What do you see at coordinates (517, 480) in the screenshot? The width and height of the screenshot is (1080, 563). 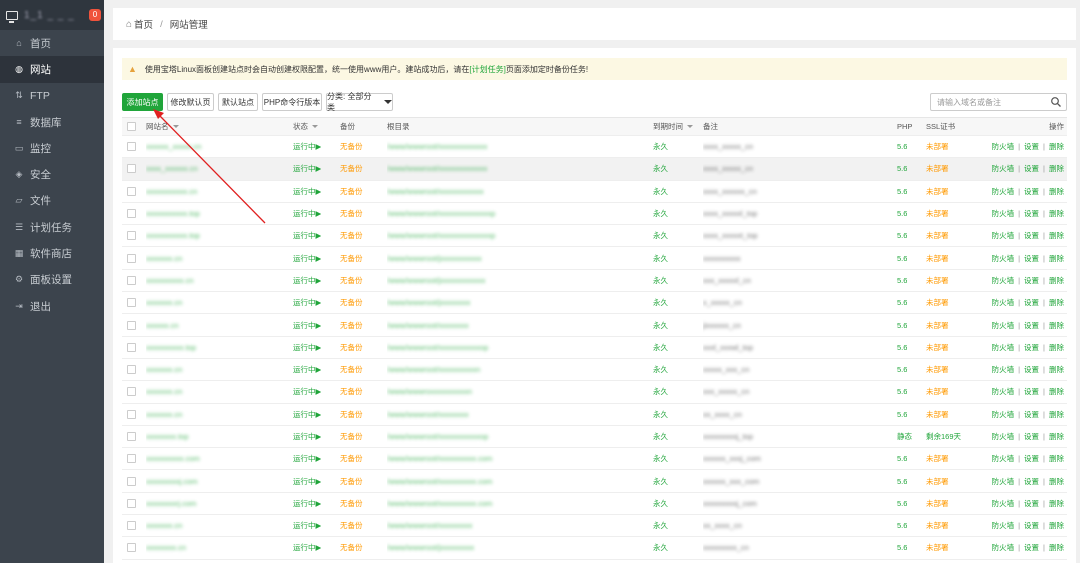 I see `site-root-link: /www/wwwroot/xxxxxxxxxx.com` at bounding box center [517, 480].